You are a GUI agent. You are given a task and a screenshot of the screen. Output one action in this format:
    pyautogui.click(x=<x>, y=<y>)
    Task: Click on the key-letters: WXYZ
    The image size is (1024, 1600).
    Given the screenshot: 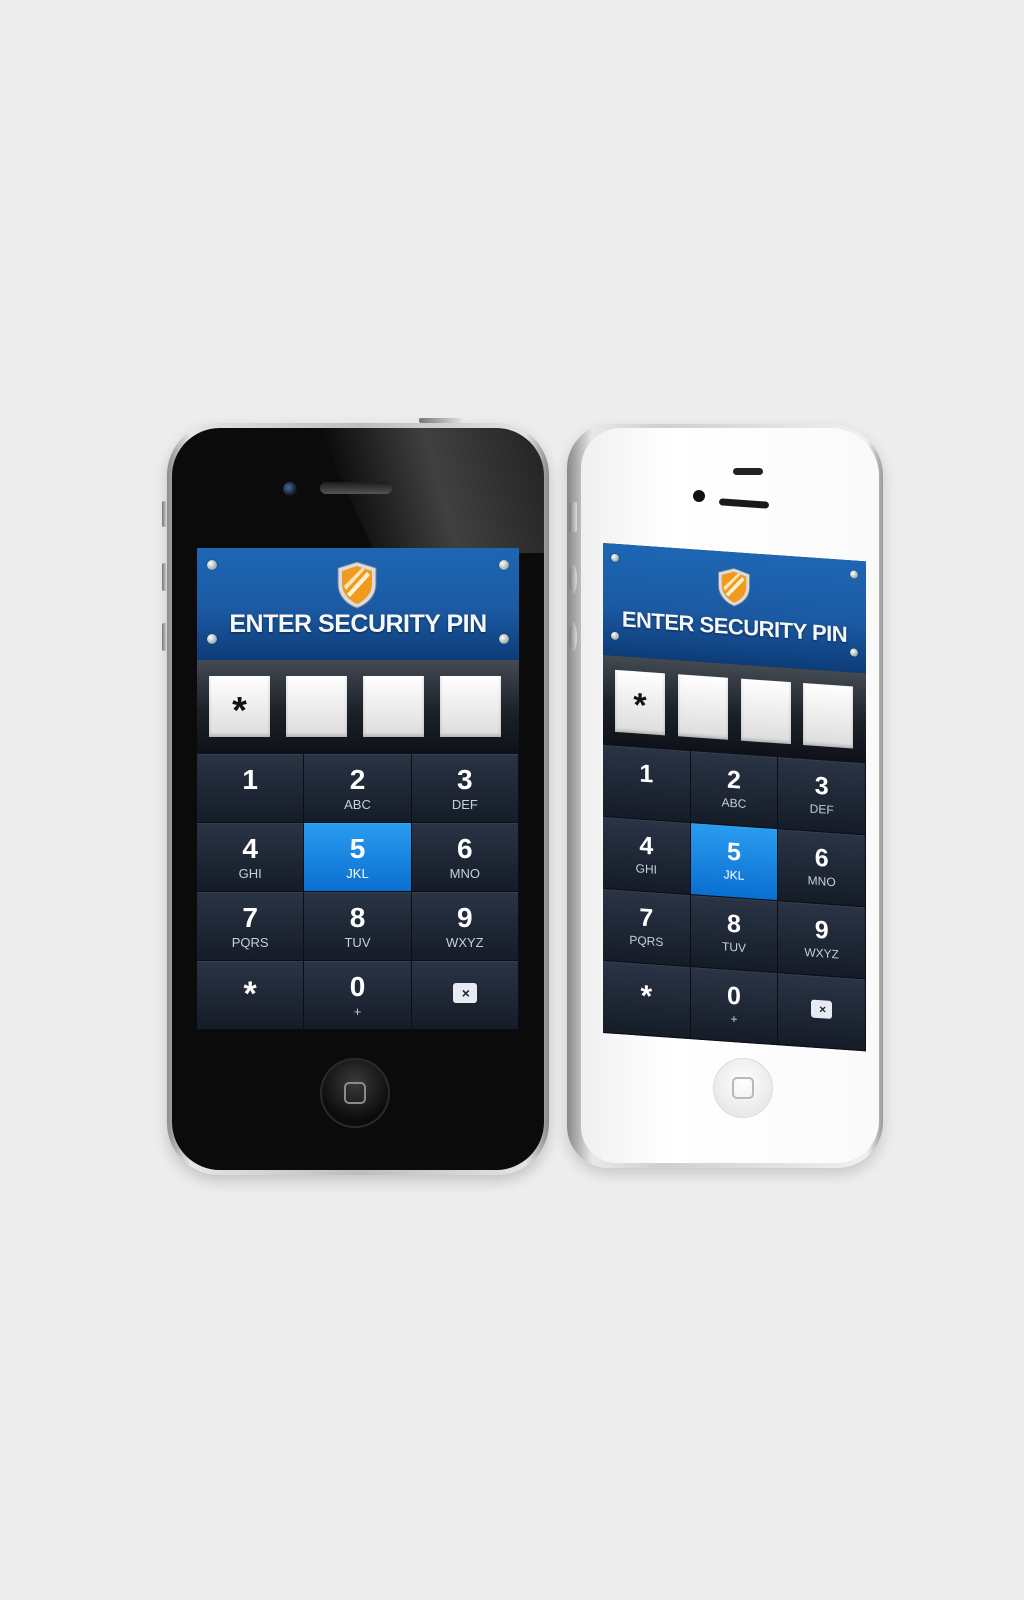 What is the action you would take?
    pyautogui.click(x=465, y=942)
    